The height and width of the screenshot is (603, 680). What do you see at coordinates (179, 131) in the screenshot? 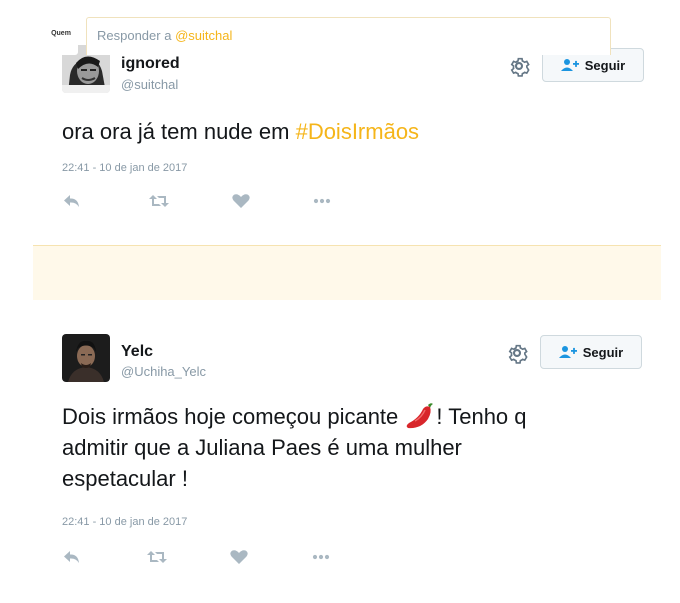
I see `tweet-text-body: ora ora já tem nude em` at bounding box center [179, 131].